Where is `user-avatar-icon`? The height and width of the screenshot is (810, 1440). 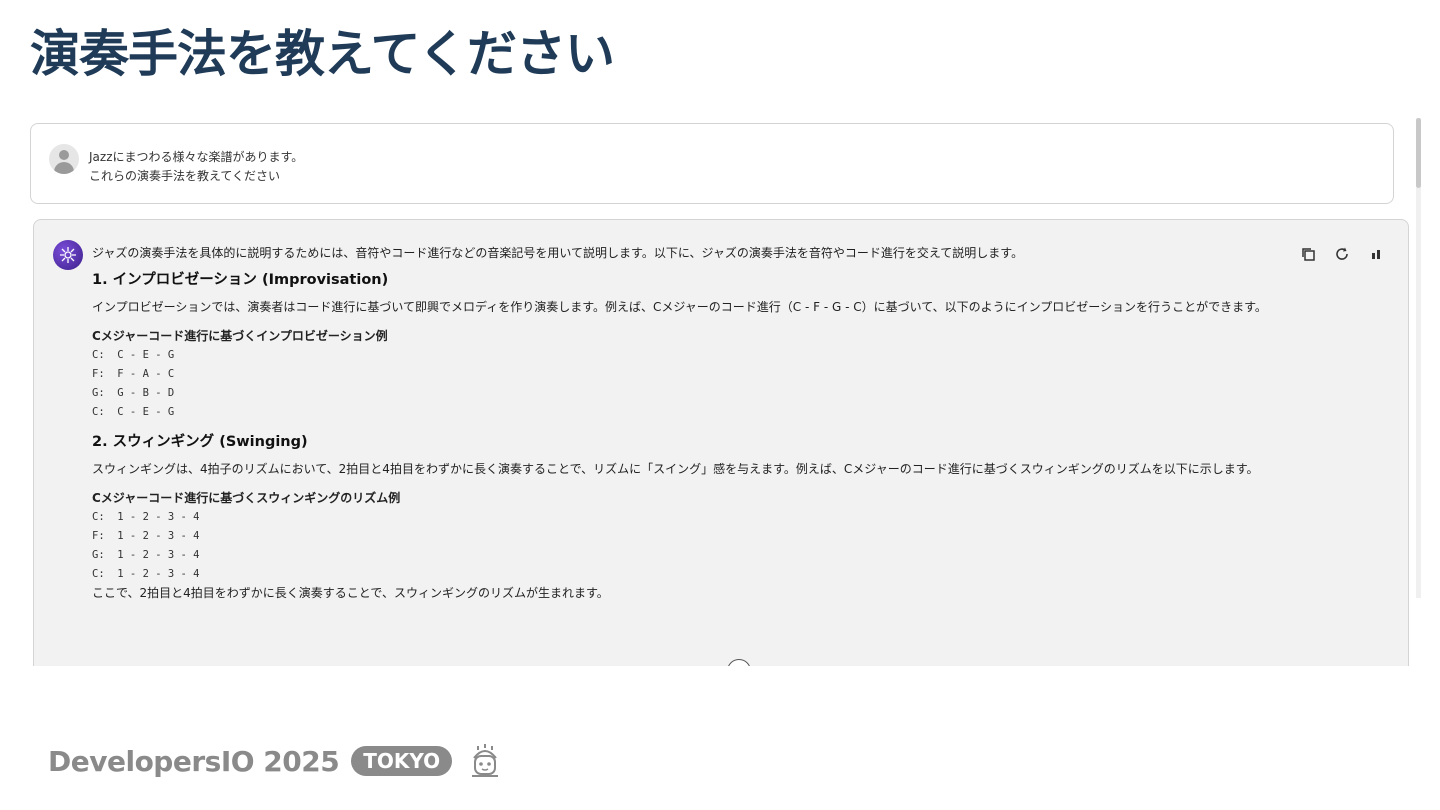
user-avatar-icon is located at coordinates (64, 159).